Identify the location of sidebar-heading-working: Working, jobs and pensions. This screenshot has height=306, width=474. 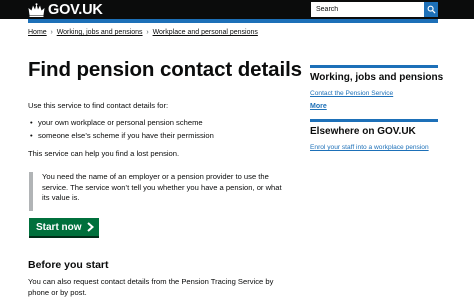
(377, 77).